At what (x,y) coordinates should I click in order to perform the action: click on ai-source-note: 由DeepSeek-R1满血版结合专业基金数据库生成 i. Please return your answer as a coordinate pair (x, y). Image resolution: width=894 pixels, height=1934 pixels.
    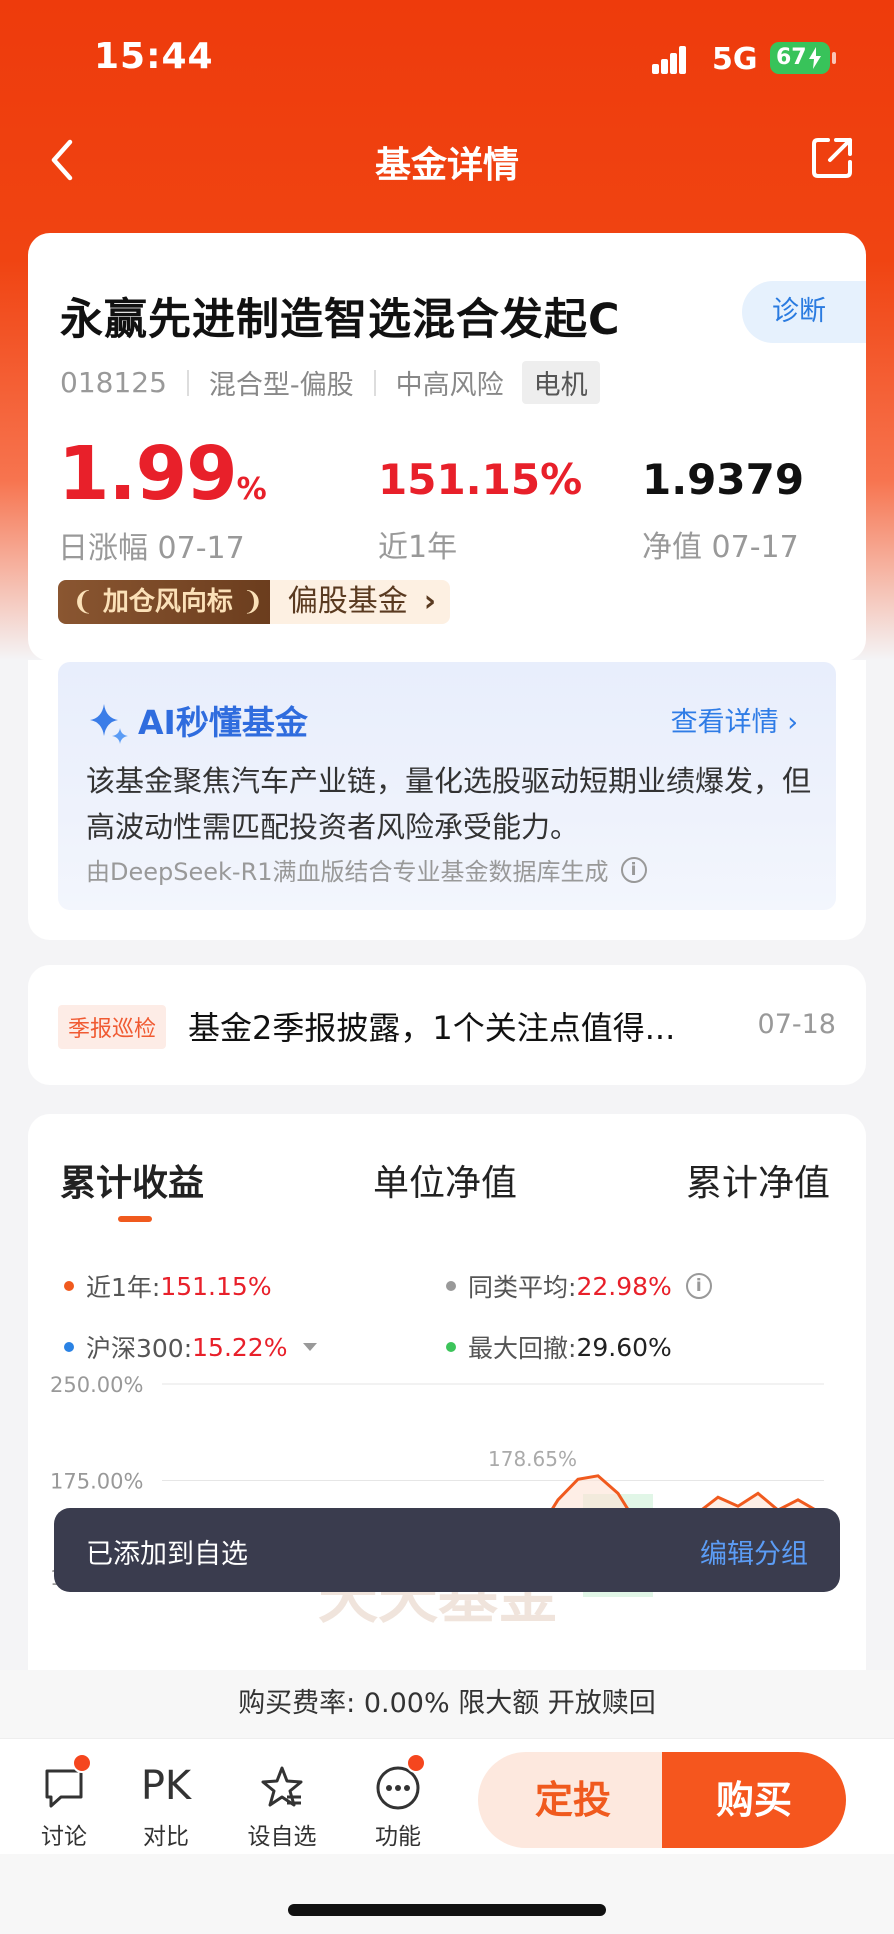
    Looking at the image, I should click on (366, 869).